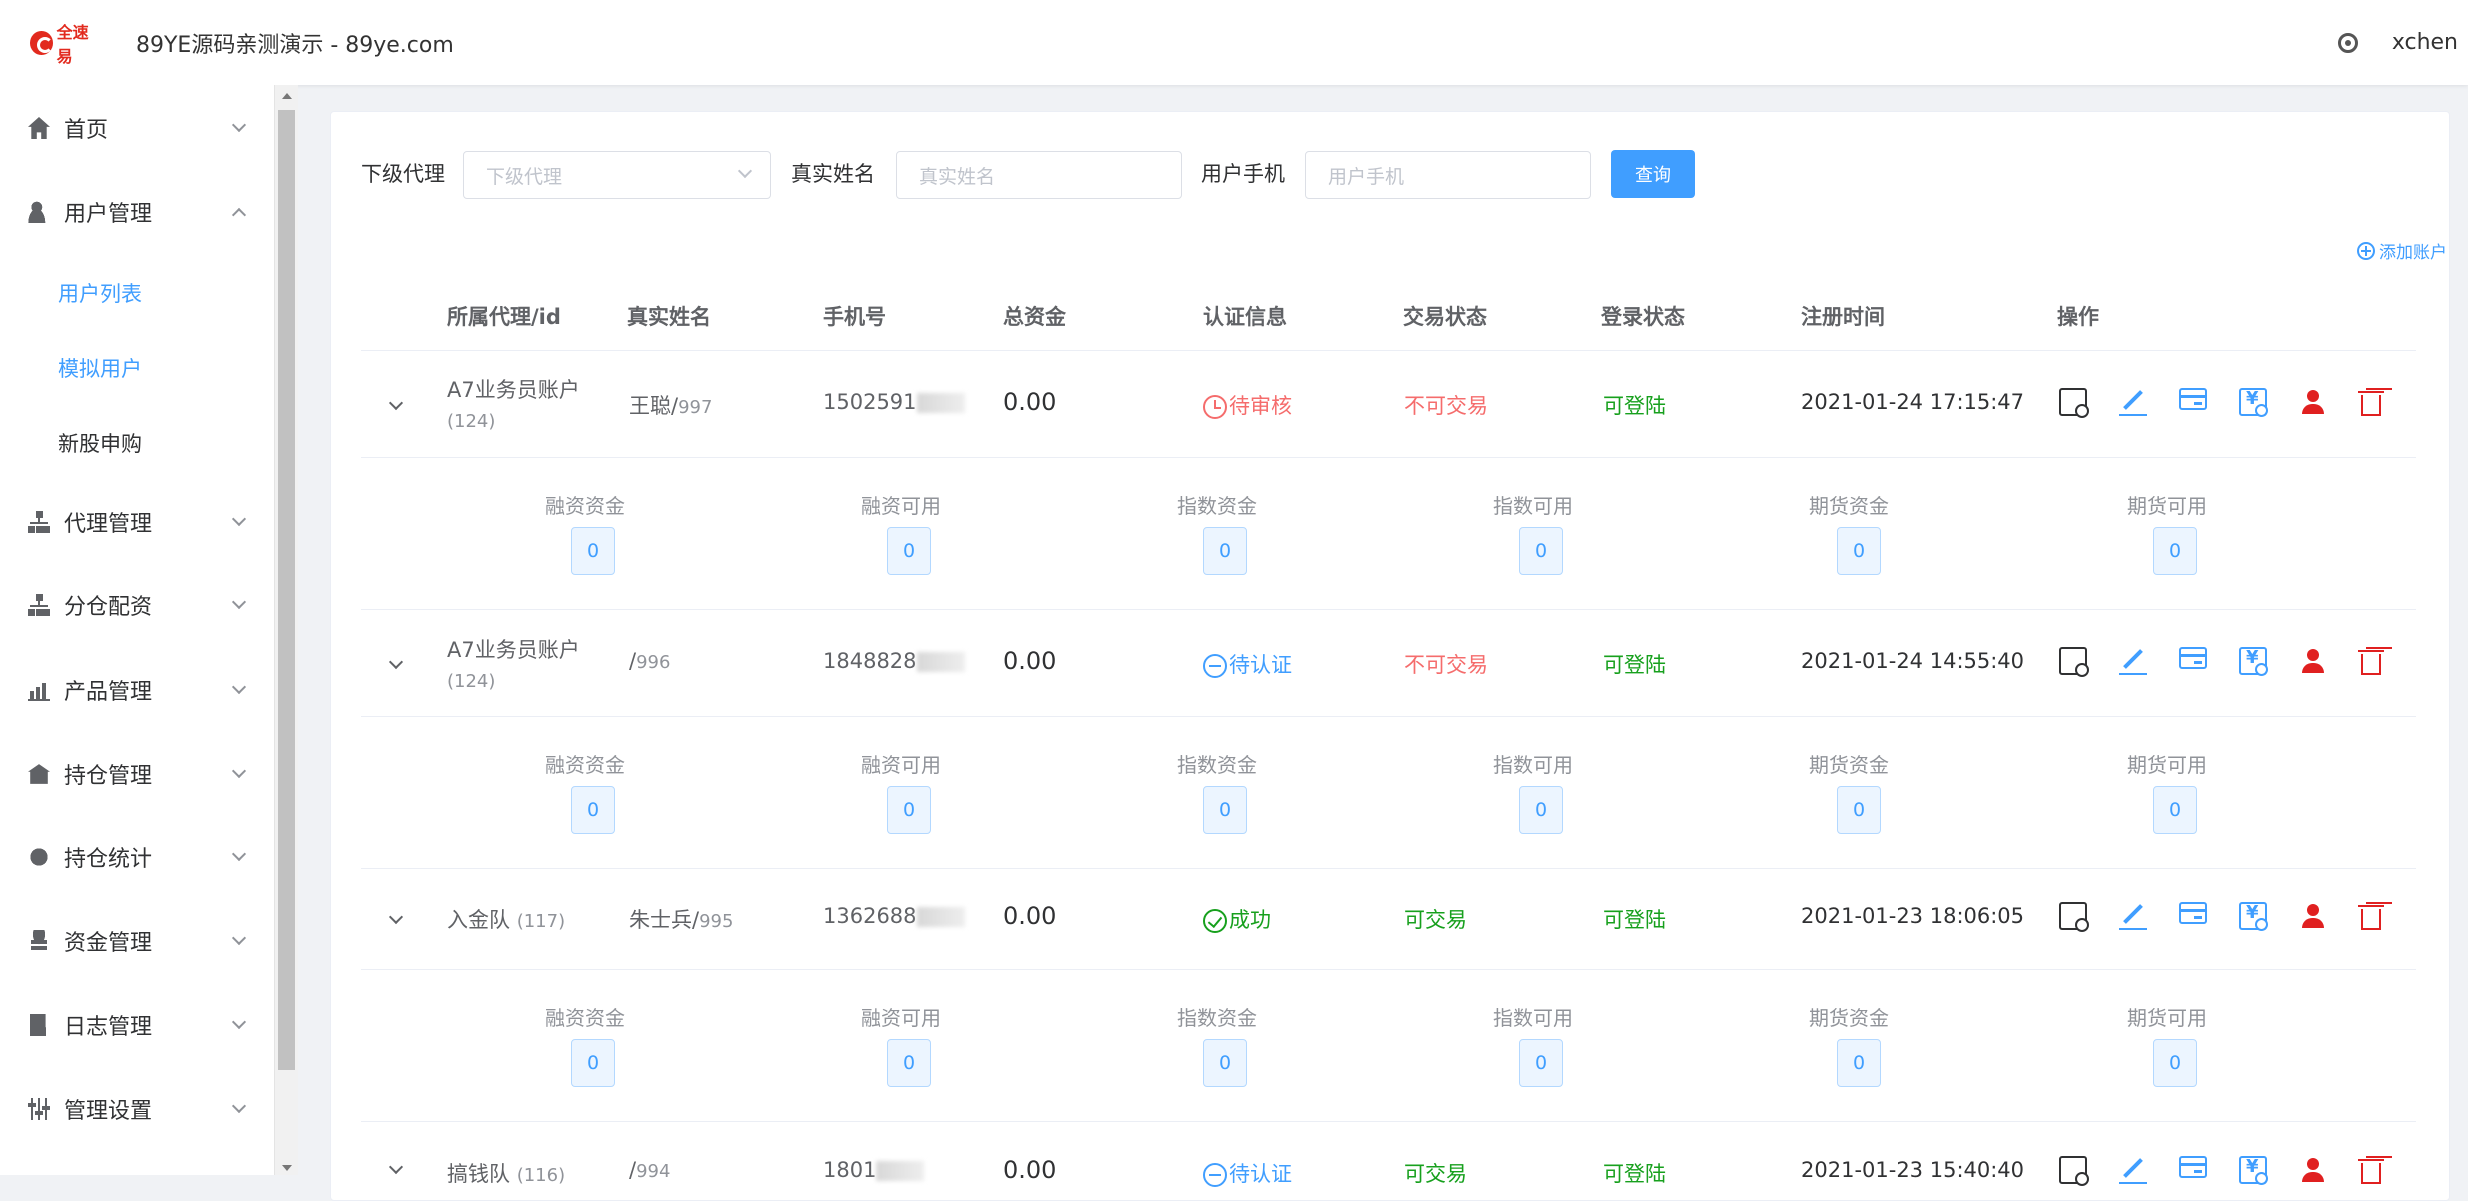 The height and width of the screenshot is (1201, 2468). I want to click on sidebar-item-label: 用户管理, so click(108, 214).